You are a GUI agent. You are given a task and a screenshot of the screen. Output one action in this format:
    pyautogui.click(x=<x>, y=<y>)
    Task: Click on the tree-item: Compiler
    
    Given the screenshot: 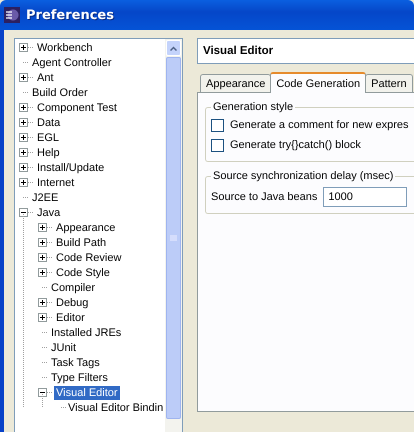 What is the action you would take?
    pyautogui.click(x=73, y=287)
    